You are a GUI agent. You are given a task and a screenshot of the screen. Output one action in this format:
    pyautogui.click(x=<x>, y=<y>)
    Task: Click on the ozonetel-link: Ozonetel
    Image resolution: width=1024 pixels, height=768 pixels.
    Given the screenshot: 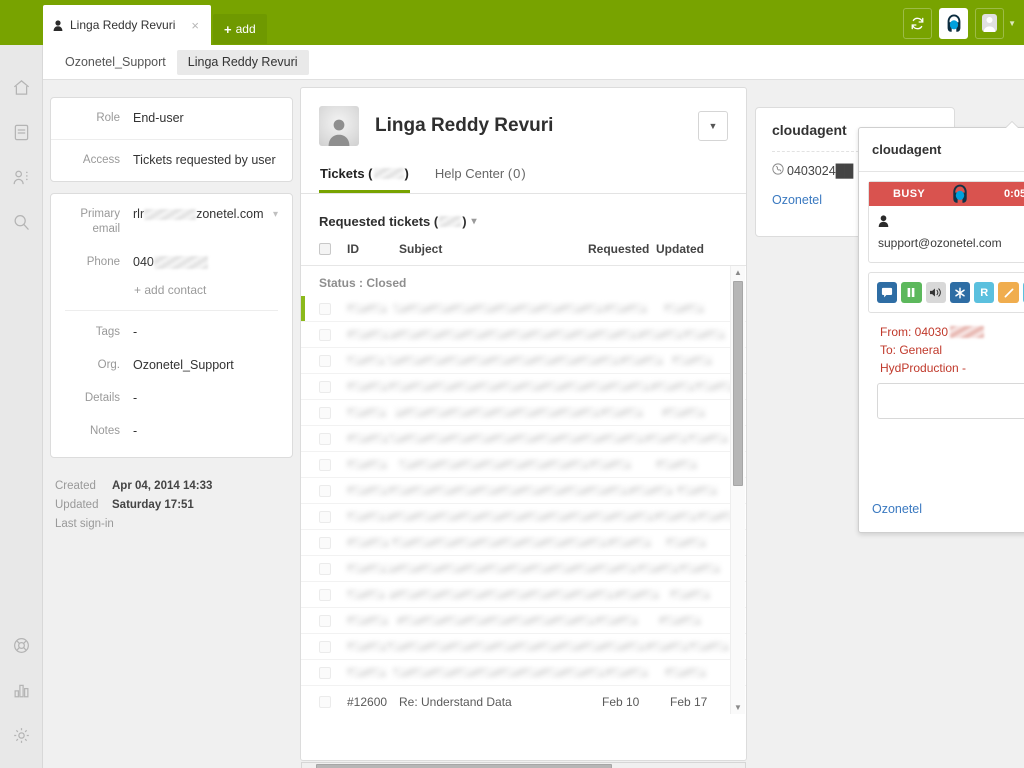 What is the action you would take?
    pyautogui.click(x=897, y=509)
    